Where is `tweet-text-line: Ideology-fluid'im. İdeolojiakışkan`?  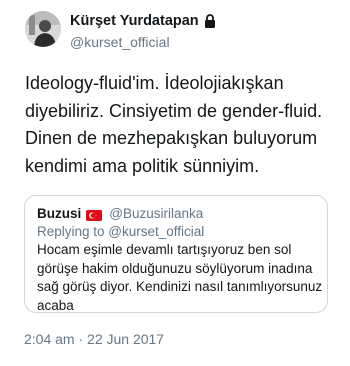
tweet-text-line: Ideology-fluid'im. İdeolojiakışkan is located at coordinates (154, 83).